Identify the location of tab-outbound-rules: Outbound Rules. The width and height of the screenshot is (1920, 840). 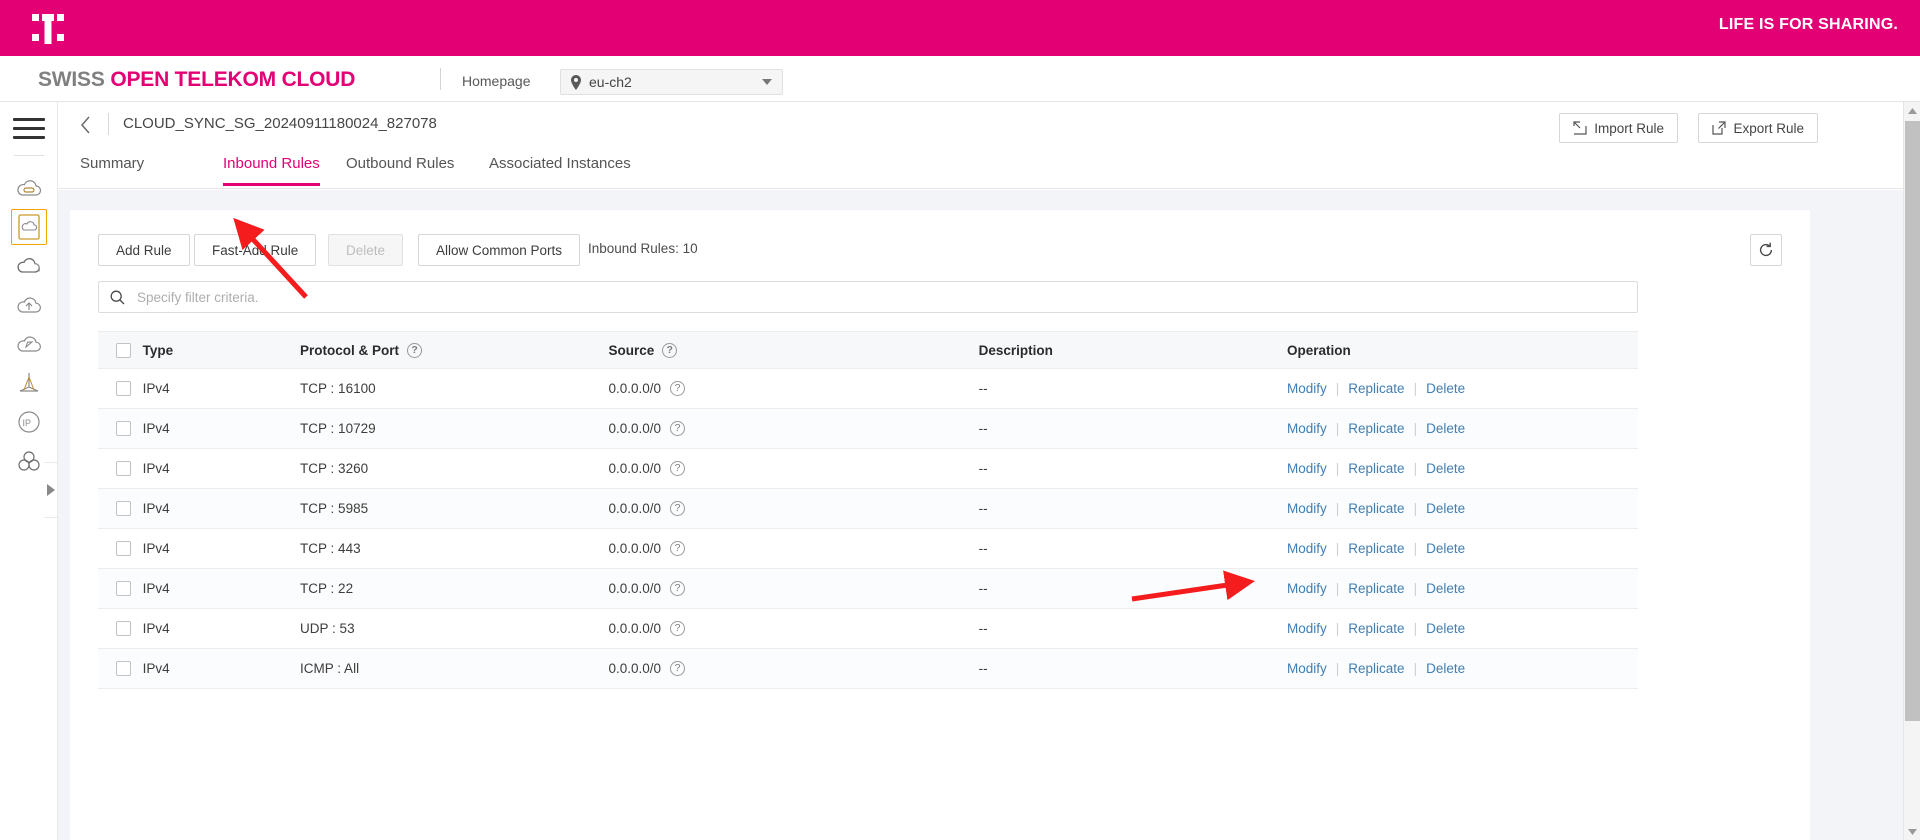
(400, 169).